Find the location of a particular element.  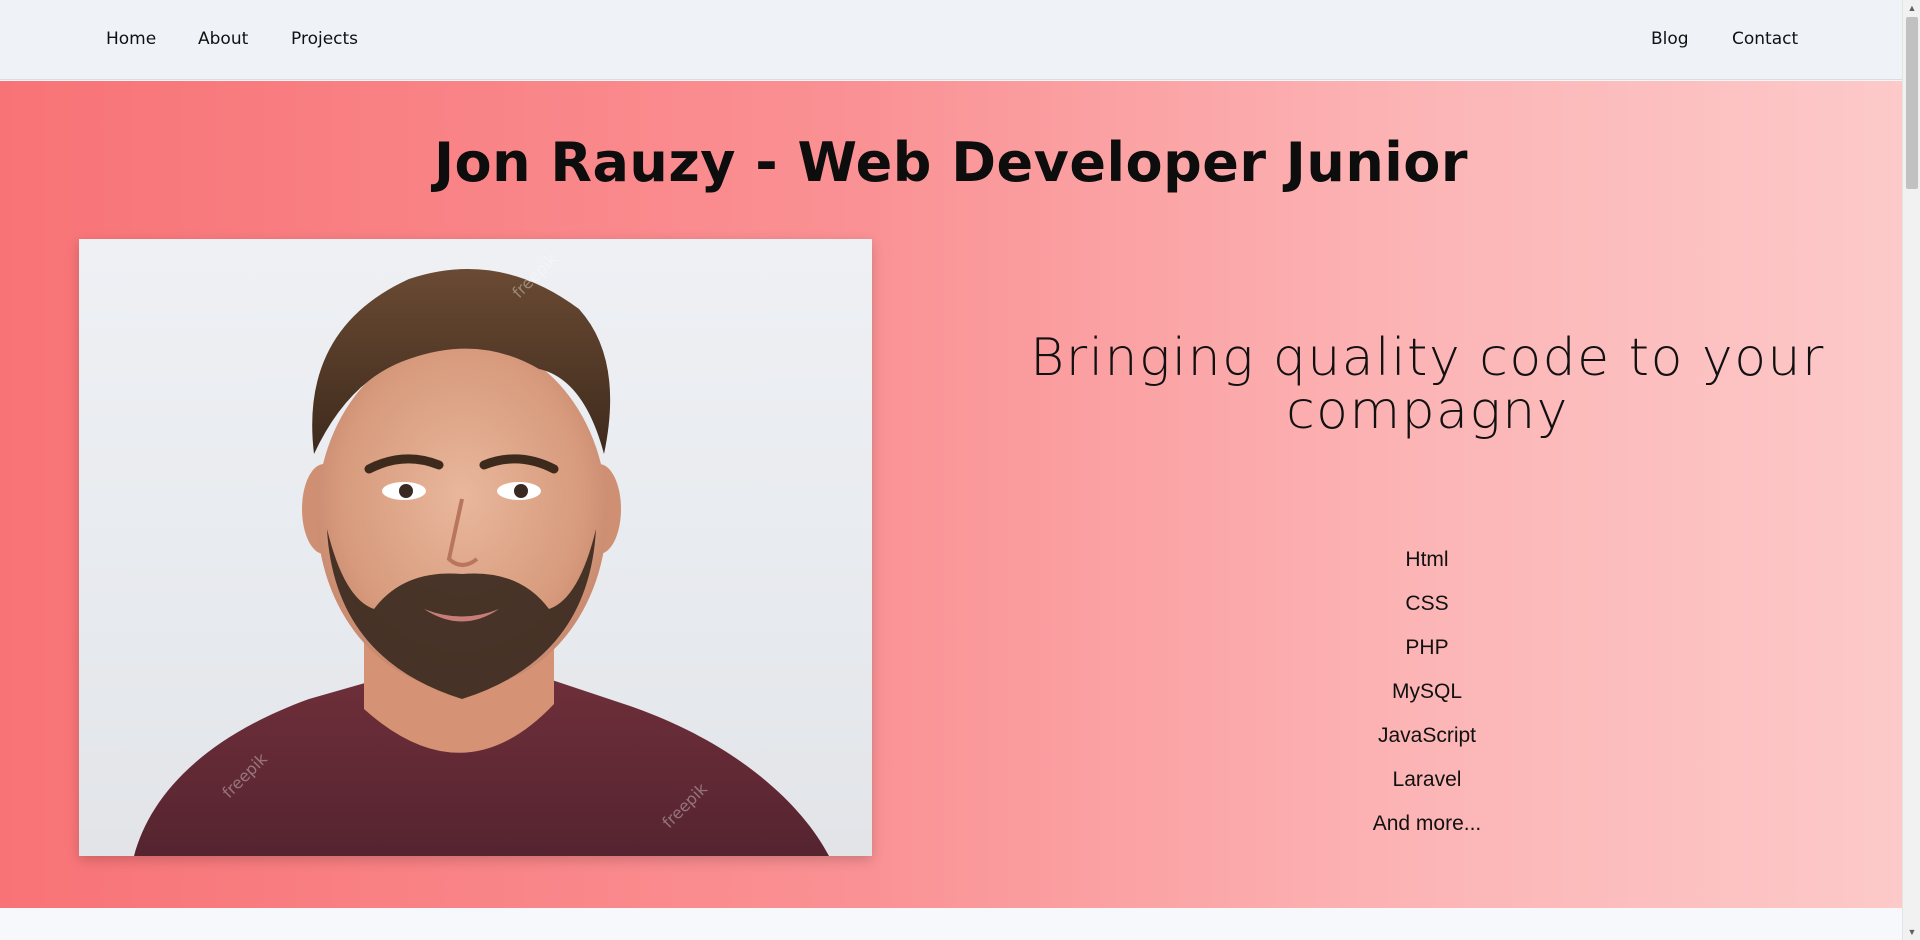

scroll-down-arrow-icon: ▼ is located at coordinates (1911, 932).